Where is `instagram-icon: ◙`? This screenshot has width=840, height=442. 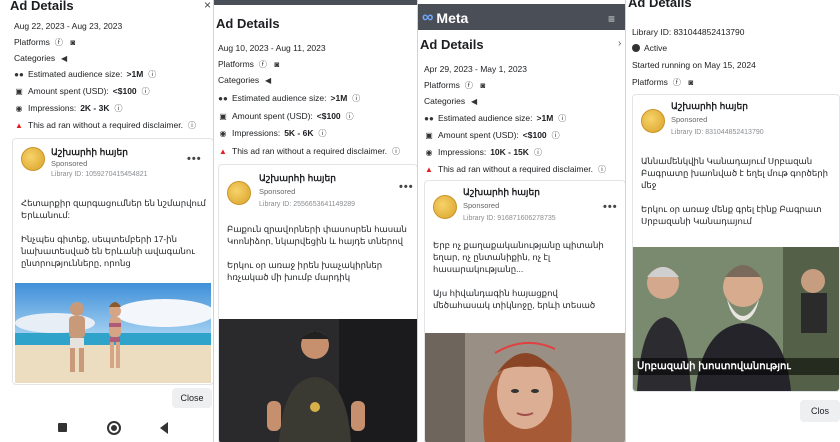 instagram-icon: ◙ is located at coordinates (483, 85).